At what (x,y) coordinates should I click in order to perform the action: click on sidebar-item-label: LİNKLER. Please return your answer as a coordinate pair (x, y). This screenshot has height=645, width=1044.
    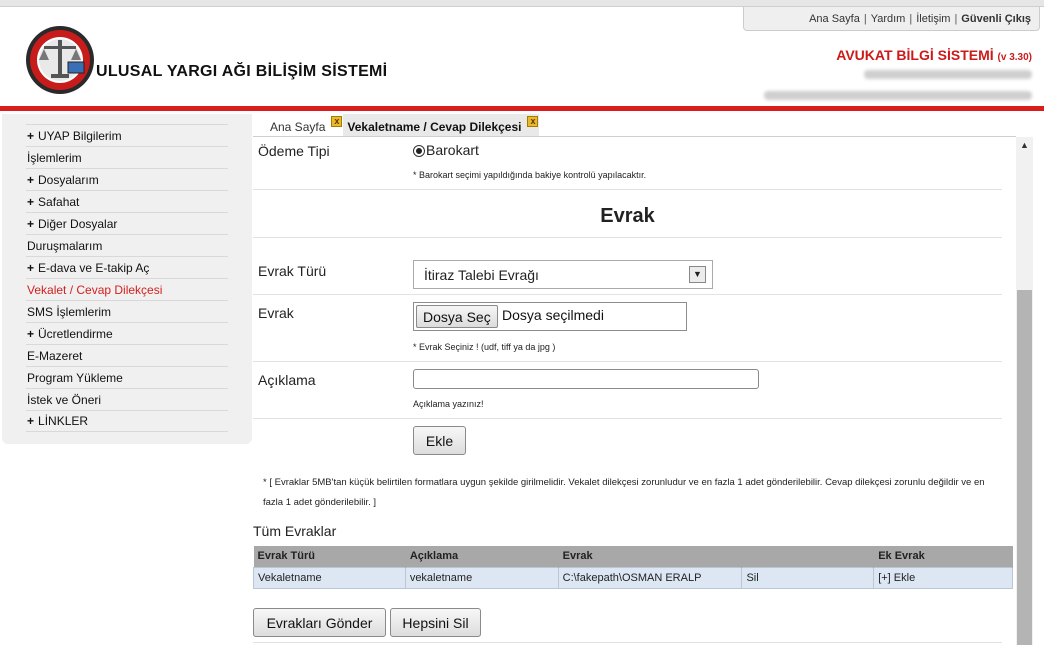
    Looking at the image, I should click on (63, 421).